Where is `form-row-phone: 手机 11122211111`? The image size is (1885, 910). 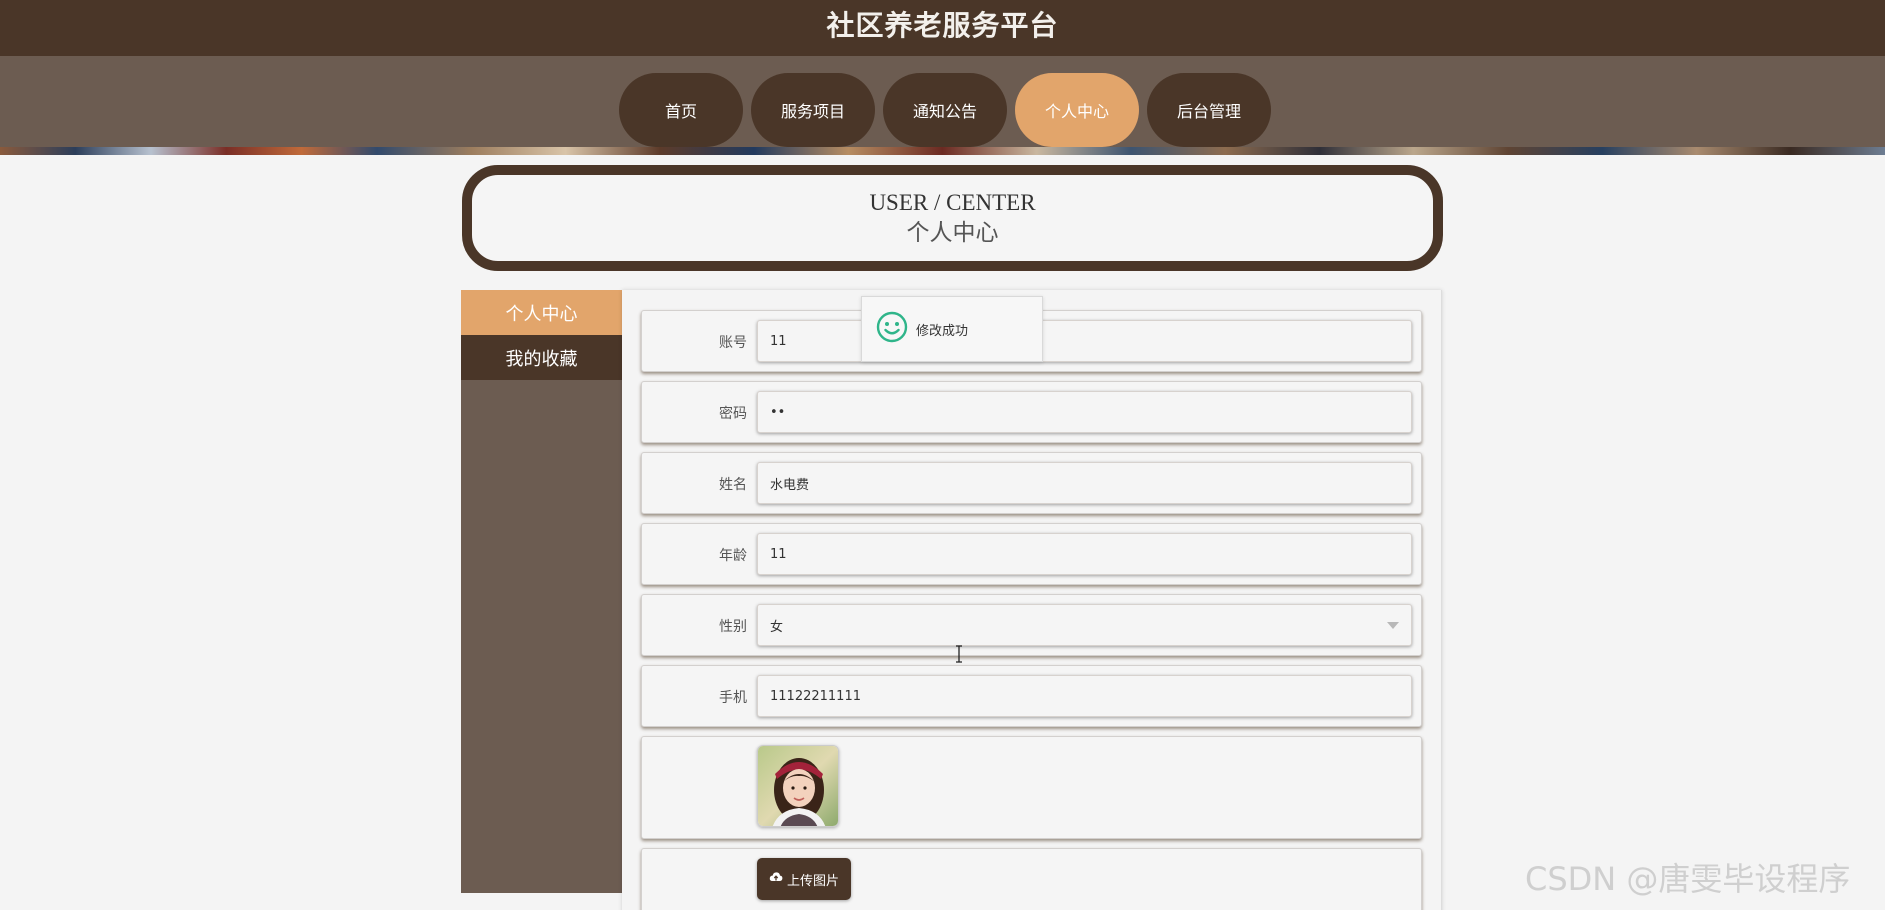
form-row-phone: 手机 11122211111 is located at coordinates (1031, 696).